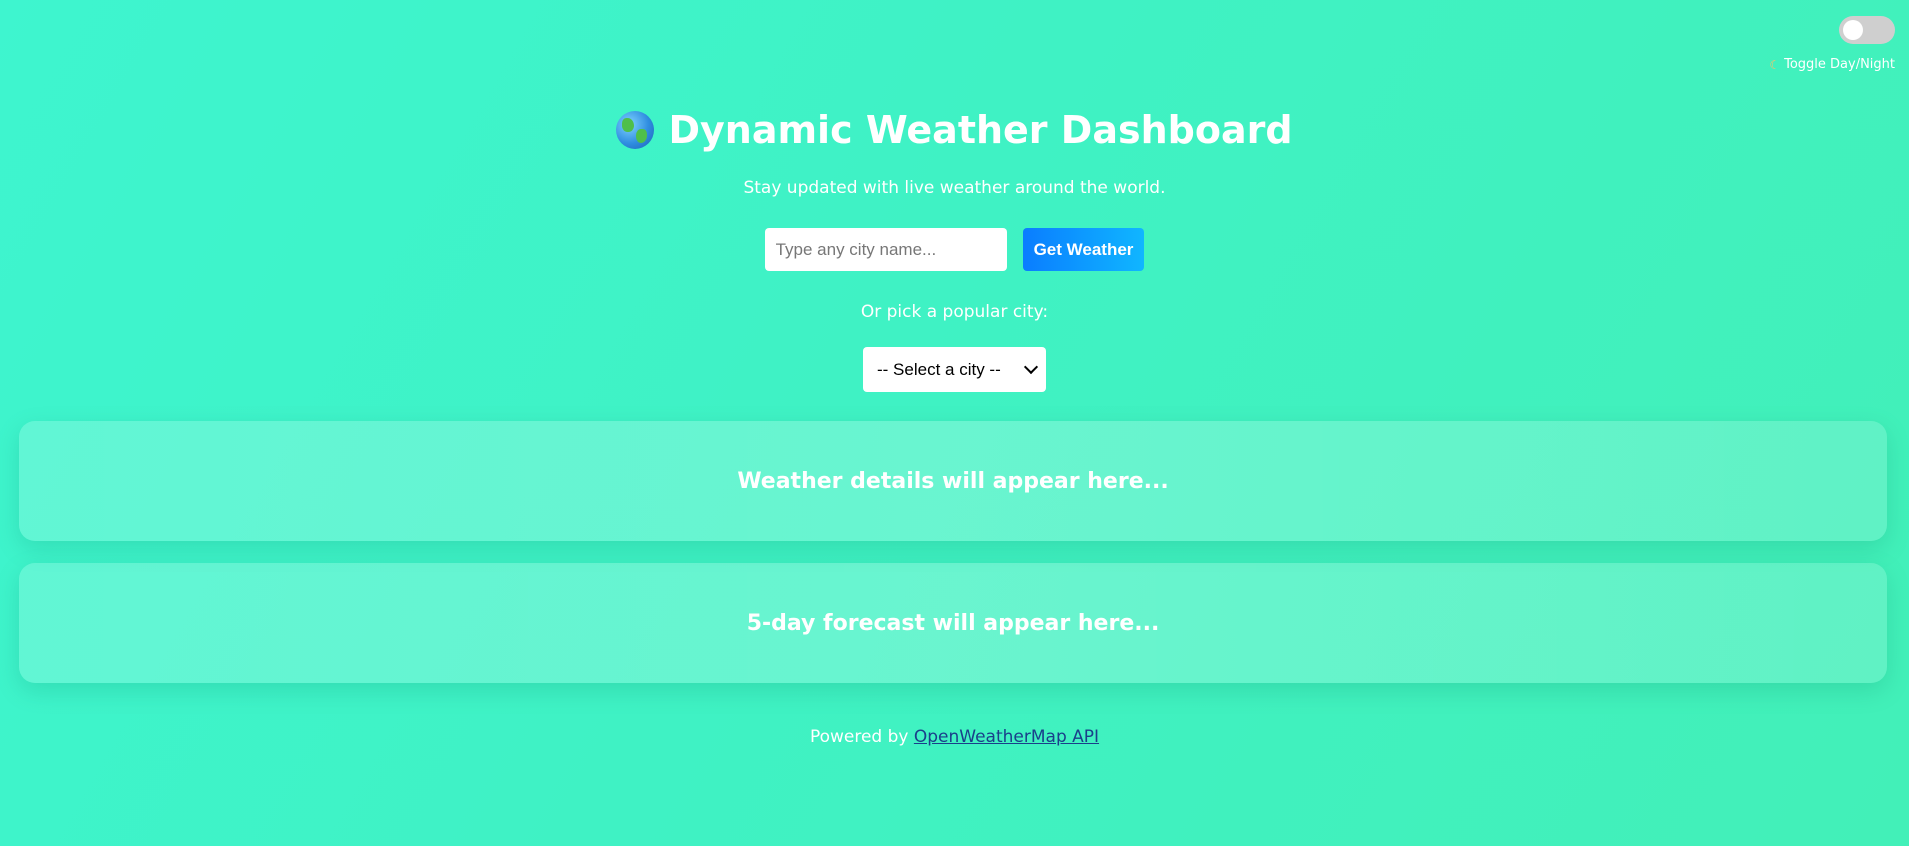  I want to click on footer: Powered by OpenWeatherMap API, so click(954, 737).